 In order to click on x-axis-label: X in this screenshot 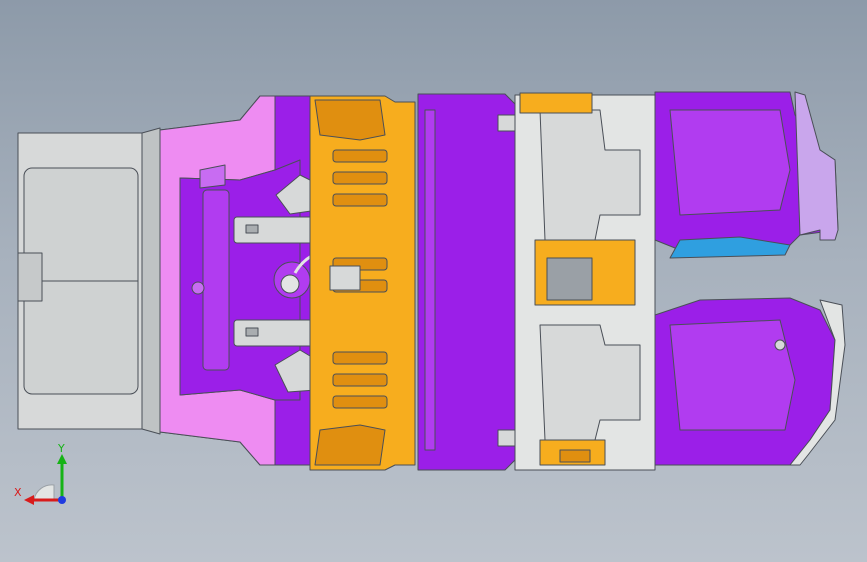, I will do `click(18, 492)`.